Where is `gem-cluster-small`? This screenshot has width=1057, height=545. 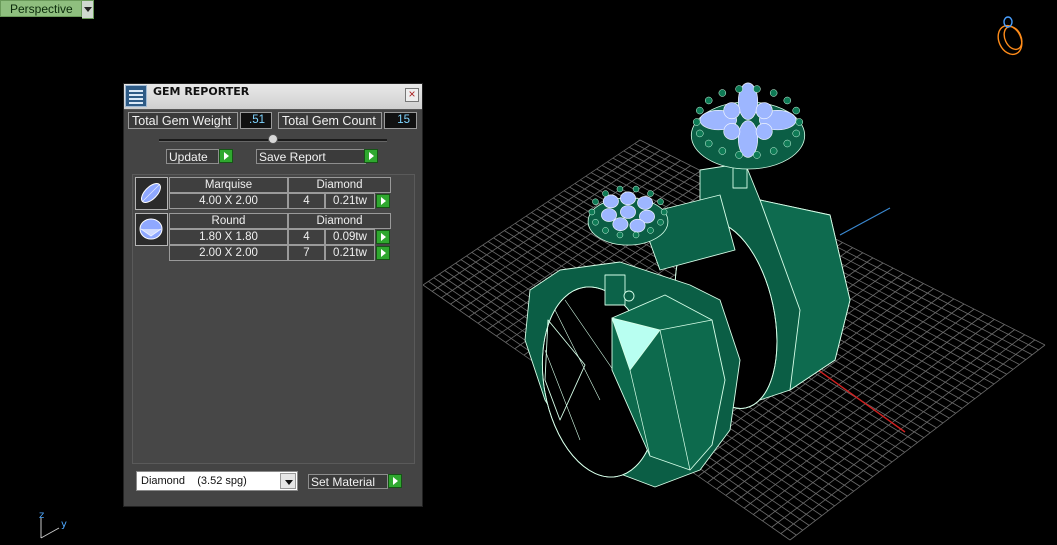 gem-cluster-small is located at coordinates (628, 215).